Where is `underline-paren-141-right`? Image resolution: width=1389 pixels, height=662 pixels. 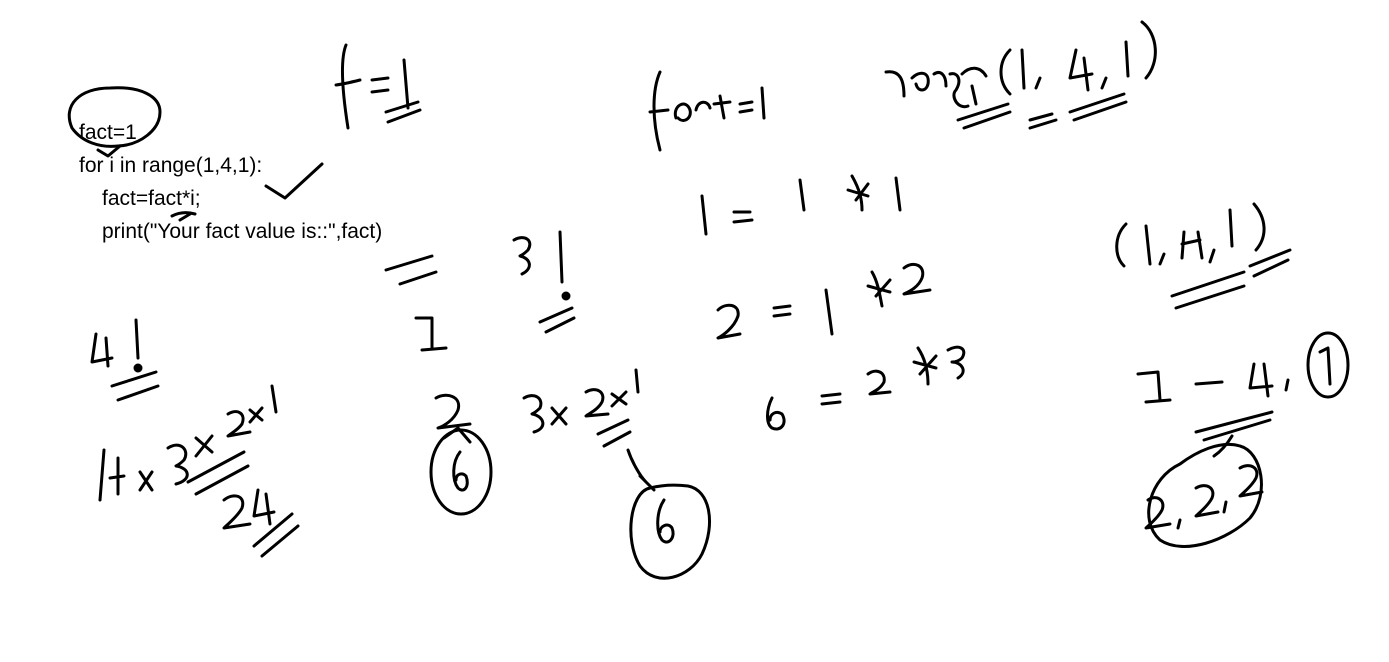
underline-paren-141-right is located at coordinates (1231, 279).